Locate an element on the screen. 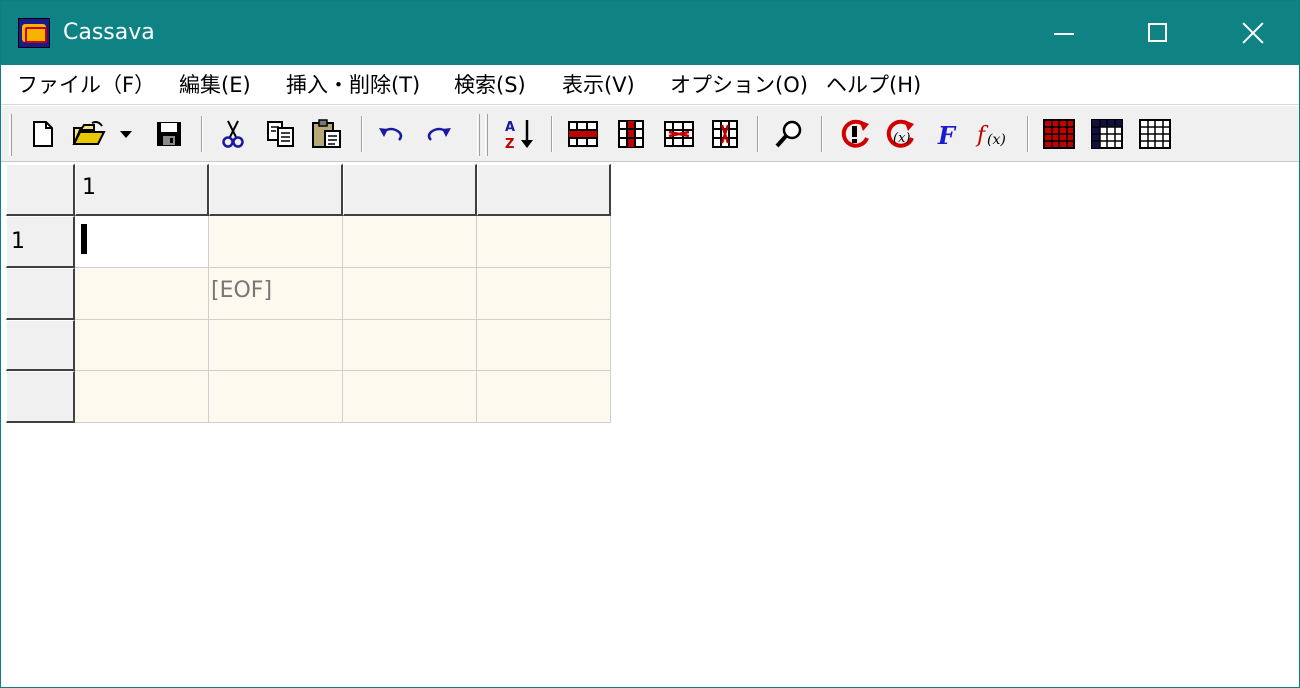  column-header: 1 is located at coordinates (142, 190).